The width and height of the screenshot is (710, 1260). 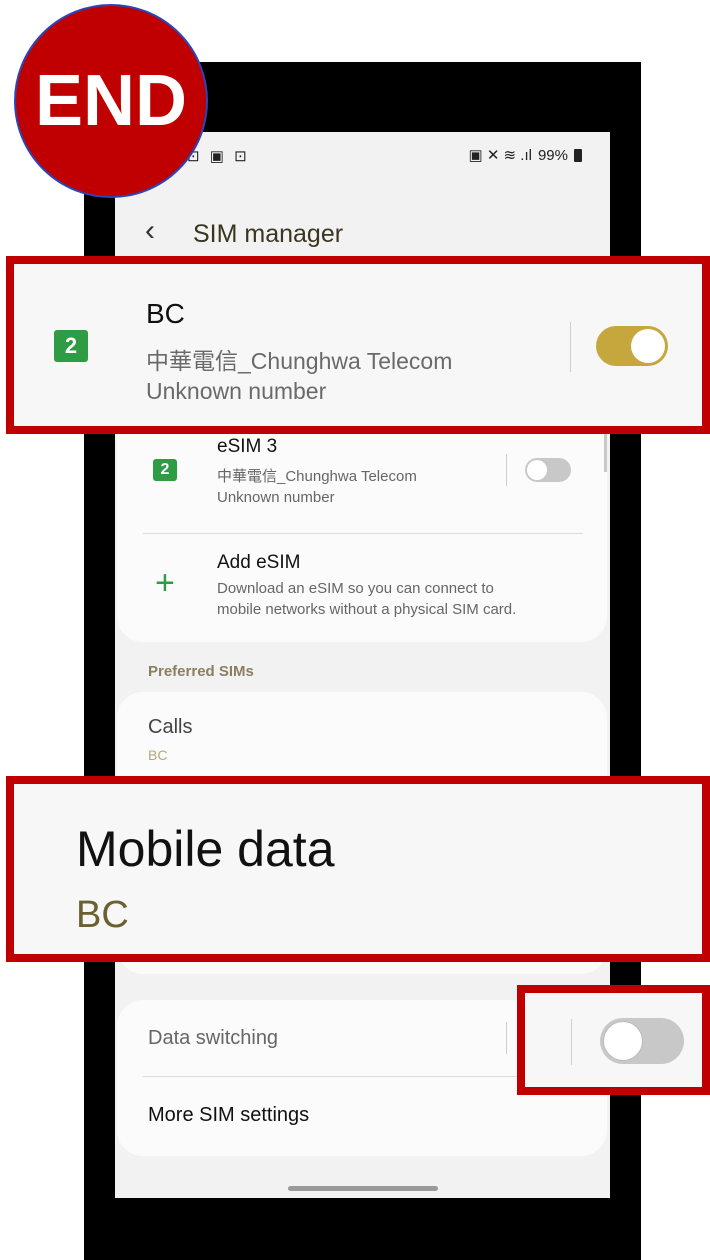 What do you see at coordinates (247, 446) in the screenshot?
I see `sim-name: eSIM 3` at bounding box center [247, 446].